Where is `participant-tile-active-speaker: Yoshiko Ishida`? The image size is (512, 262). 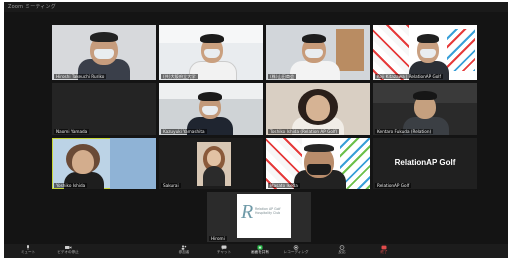
participant-tile-active-speaker: Yoshiko Ishida is located at coordinates (104, 163).